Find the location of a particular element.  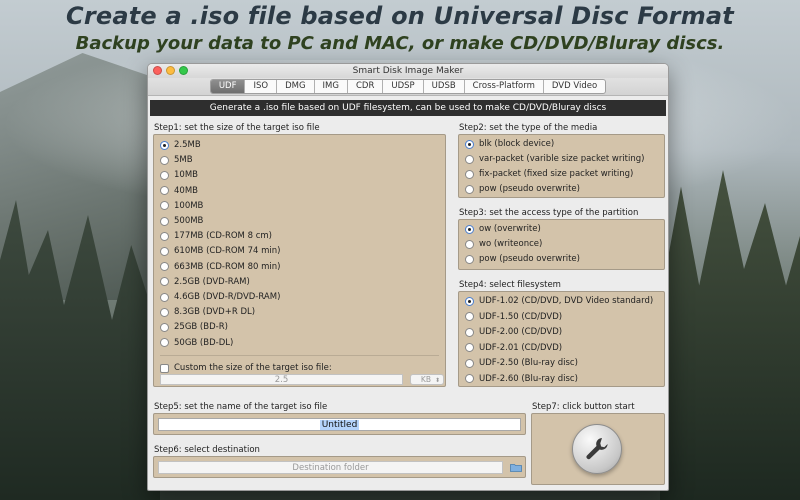

step1-option-2-5gb-dvd-ram: 2.5GB (DVD-RAM) is located at coordinates (205, 282).